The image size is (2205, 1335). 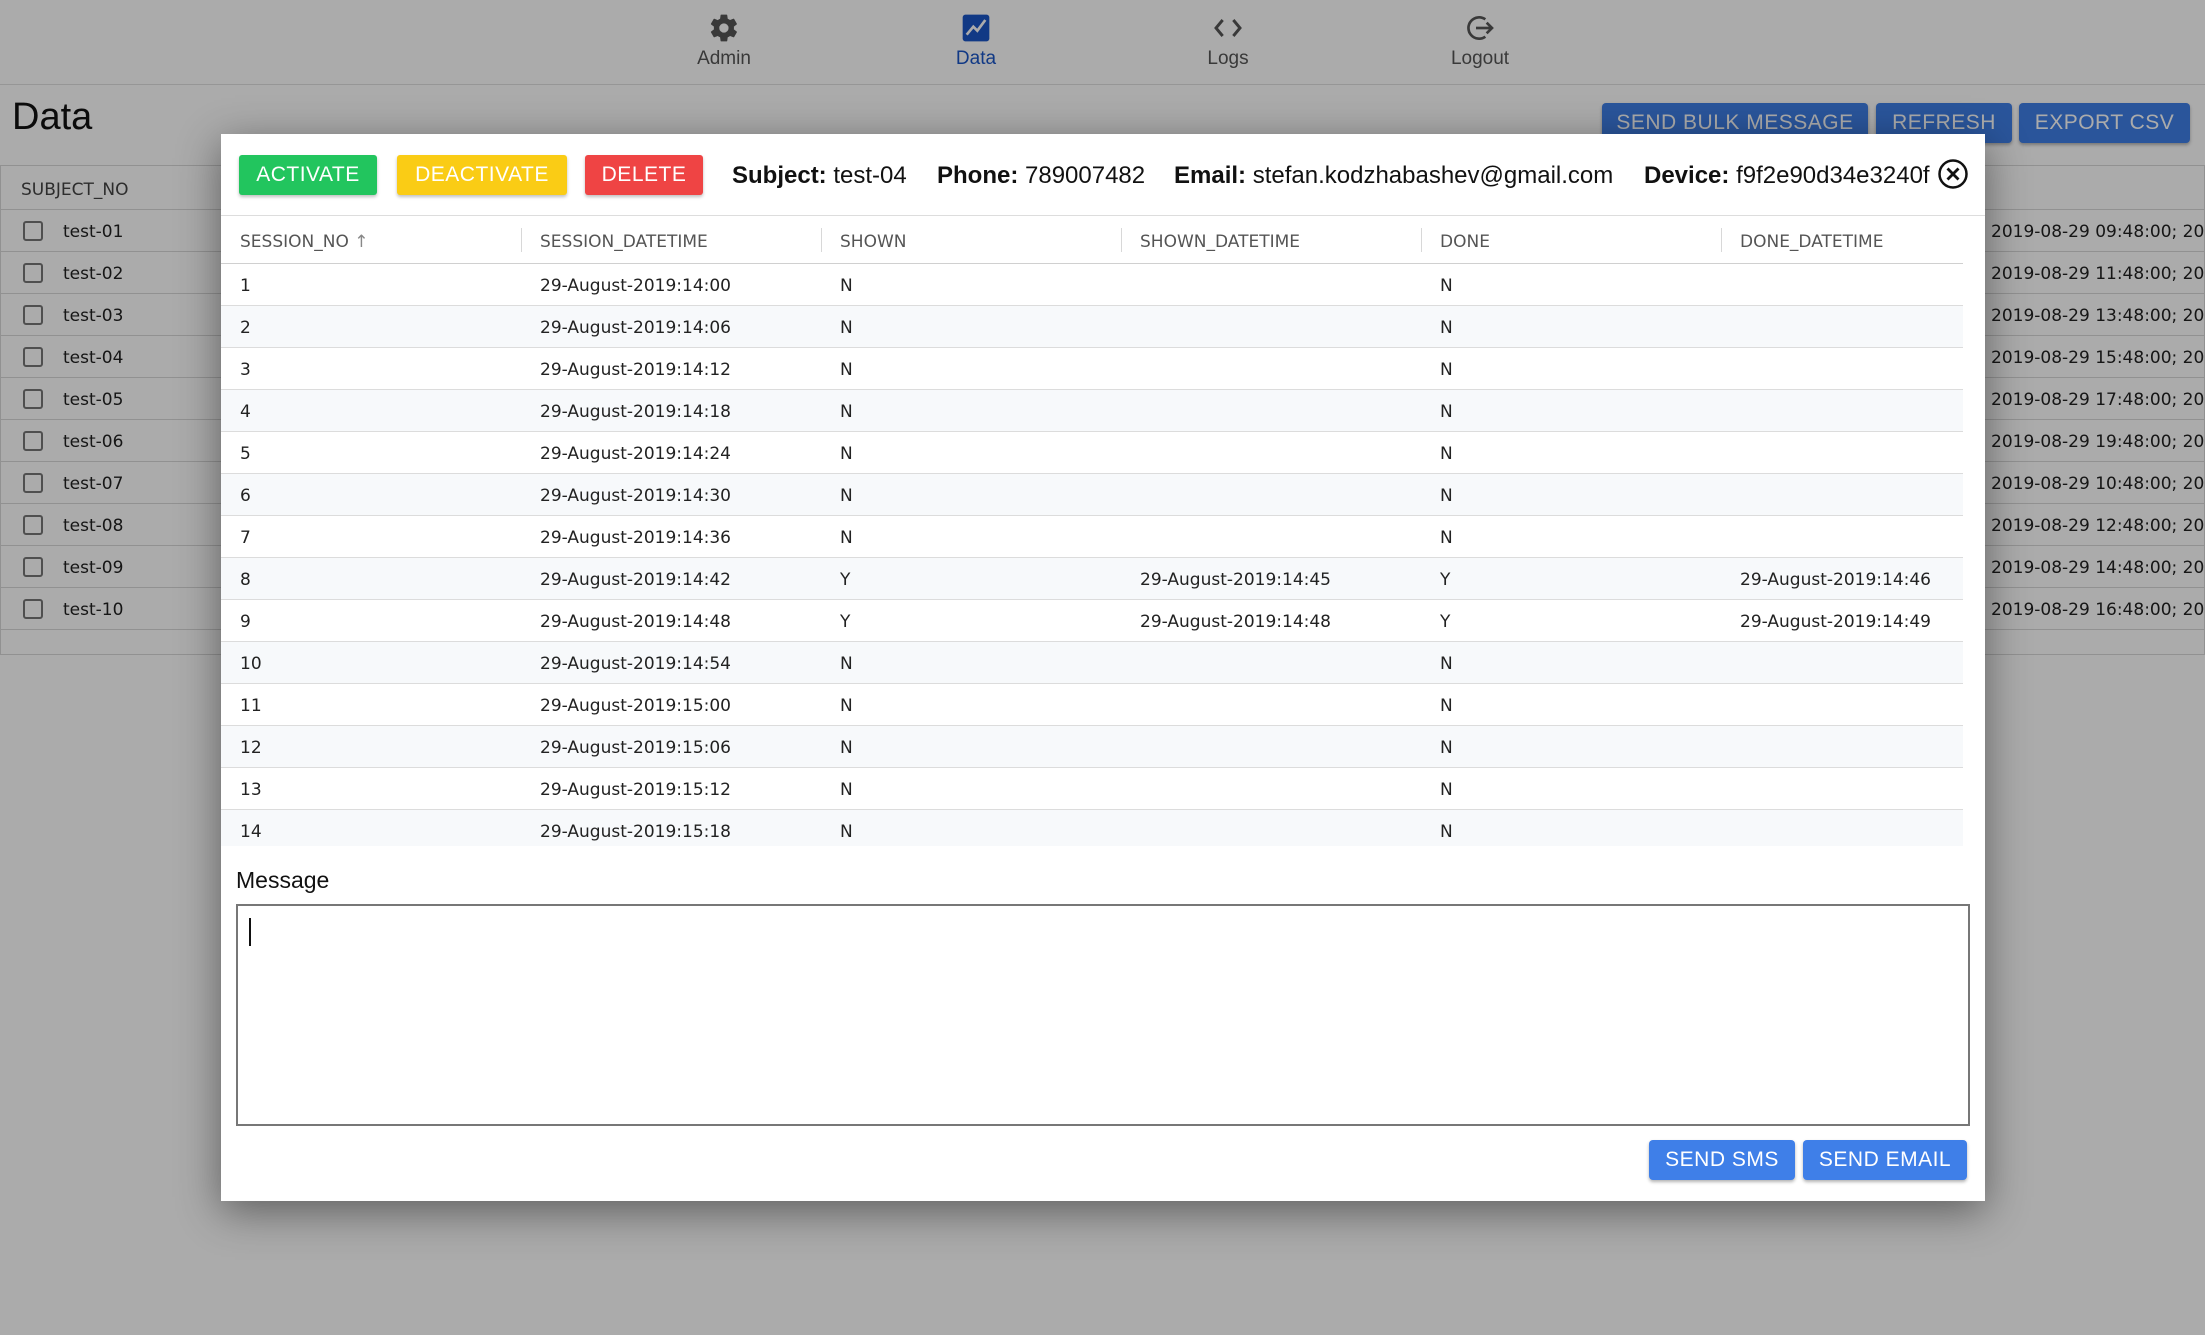 I want to click on deactivate-button: DEACTIVATE, so click(x=482, y=175).